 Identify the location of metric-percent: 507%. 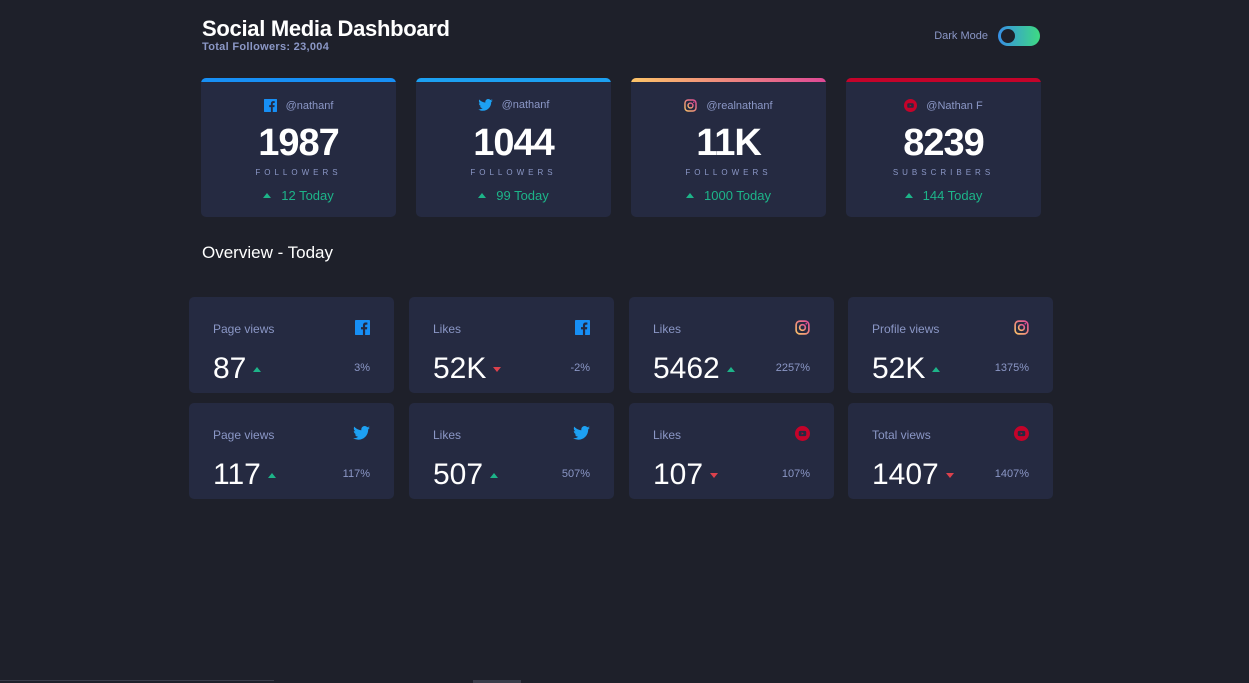
(575, 474).